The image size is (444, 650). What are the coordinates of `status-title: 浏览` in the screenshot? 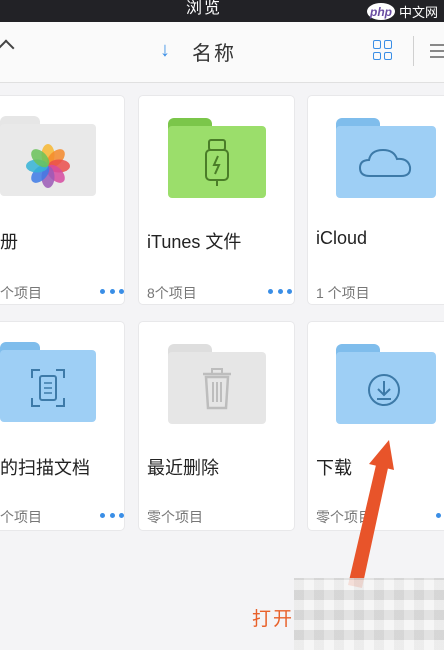 It's located at (204, 8).